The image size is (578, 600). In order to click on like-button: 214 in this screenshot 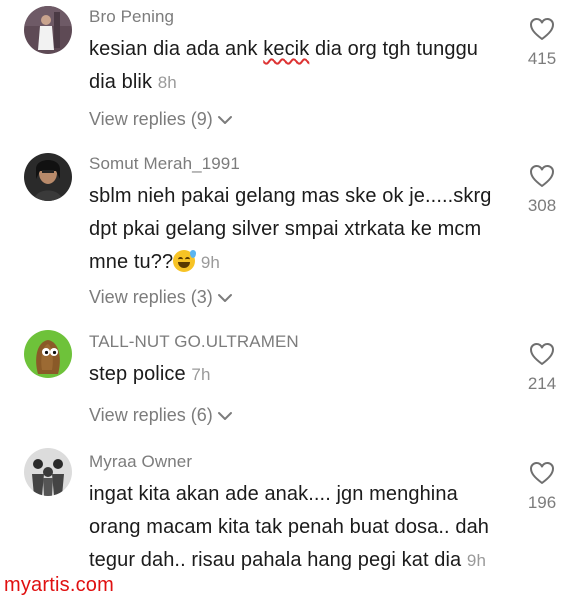, I will do `click(542, 368)`.